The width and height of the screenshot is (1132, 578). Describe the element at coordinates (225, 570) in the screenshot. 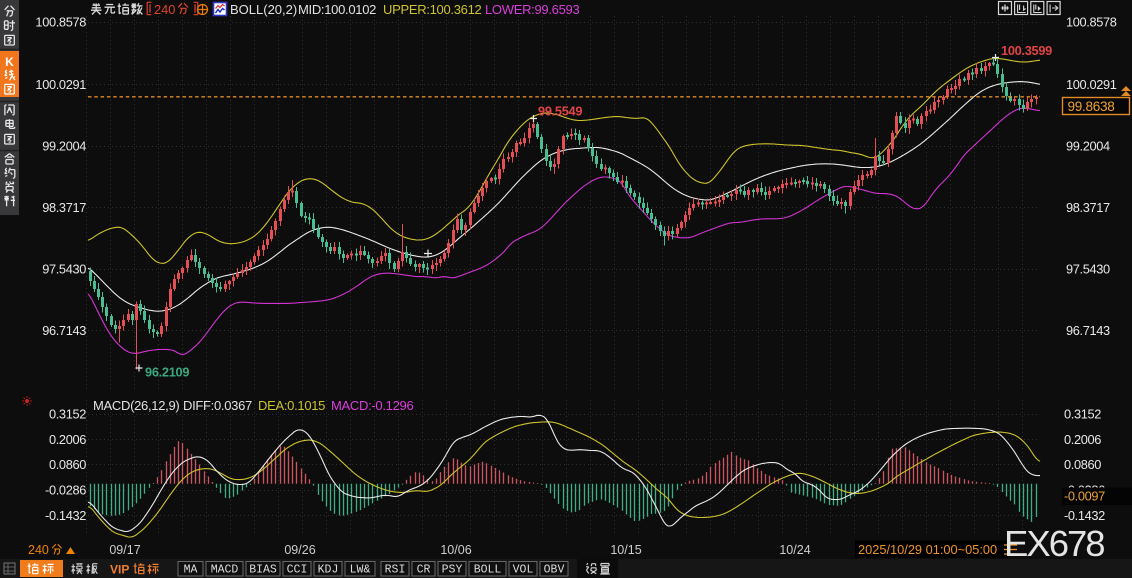

I see `svg-text: MACD` at that location.